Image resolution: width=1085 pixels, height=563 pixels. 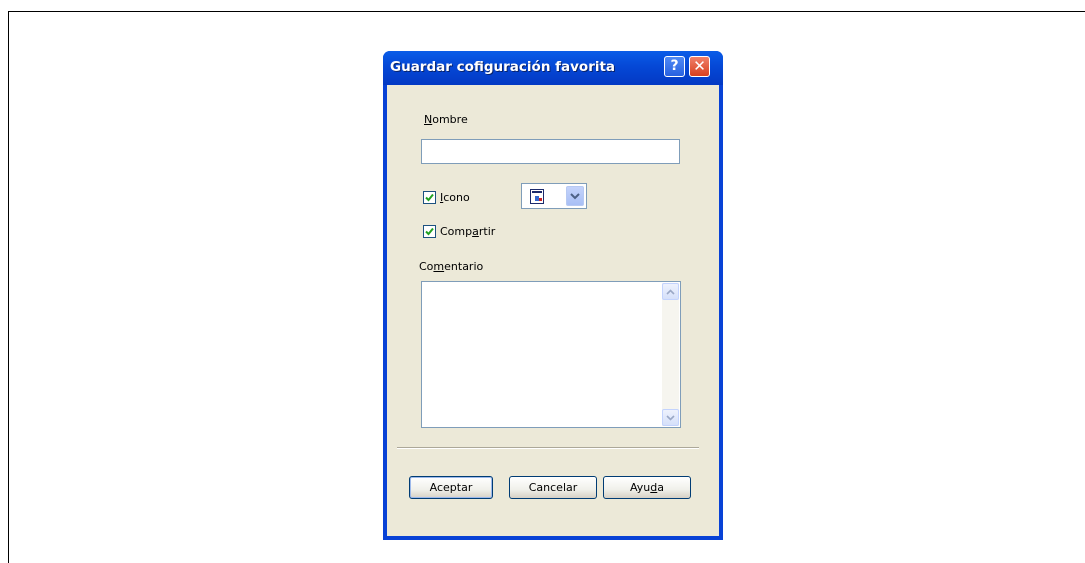 What do you see at coordinates (554, 196) in the screenshot?
I see `icon-select` at bounding box center [554, 196].